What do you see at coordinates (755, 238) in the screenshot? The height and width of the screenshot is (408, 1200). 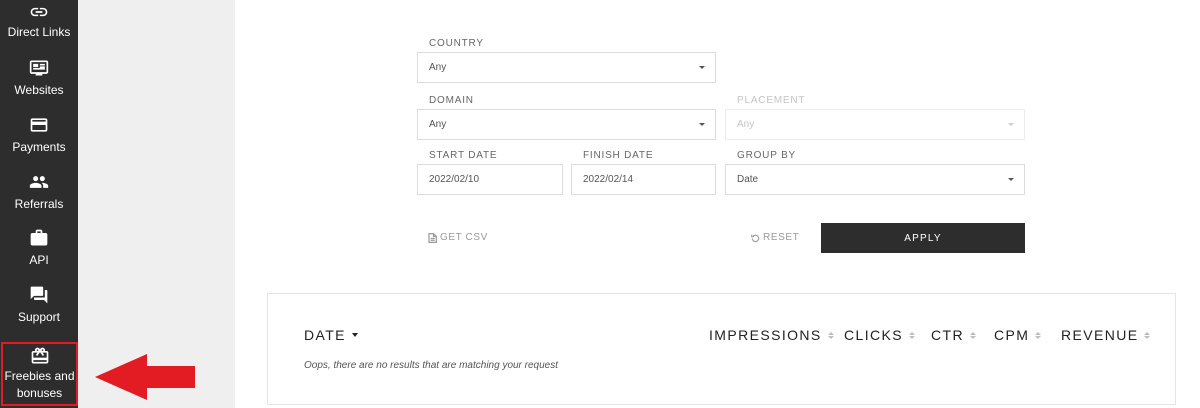 I see `reset-icon` at bounding box center [755, 238].